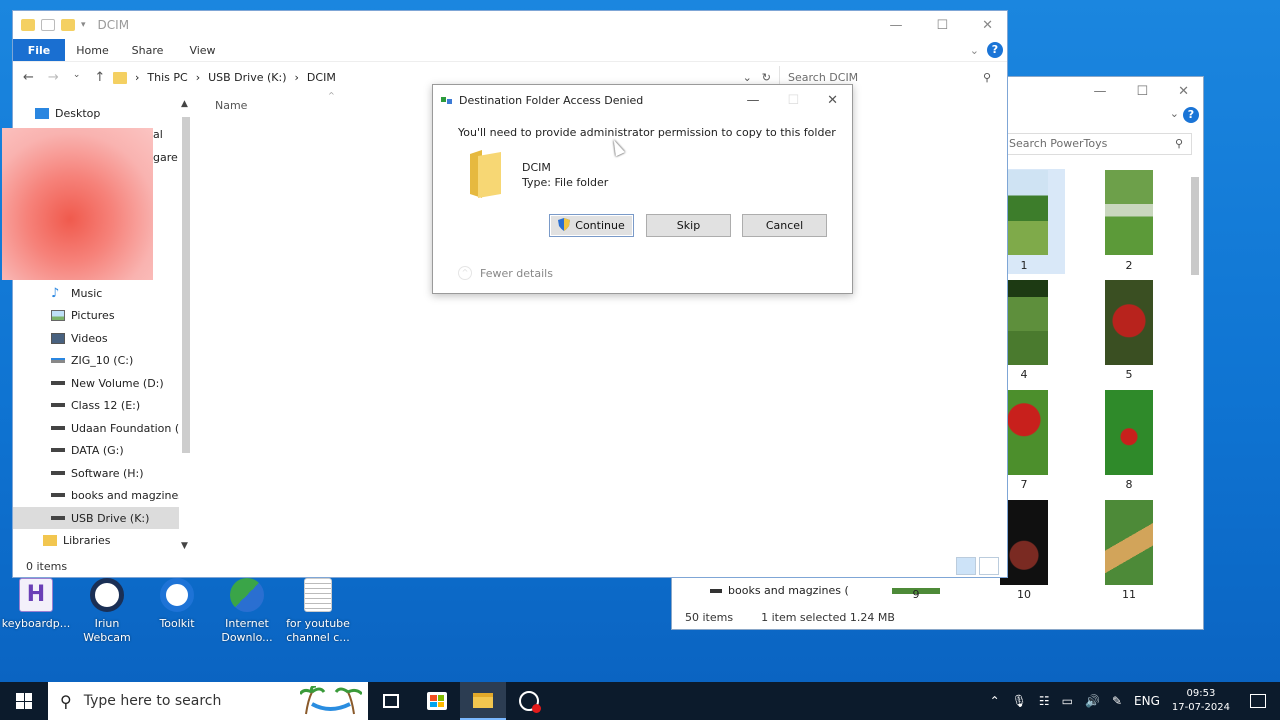 This screenshot has height=720, width=1280. Describe the element at coordinates (995, 701) in the screenshot. I see `show-hidden-icons-icon: ⌃` at that location.